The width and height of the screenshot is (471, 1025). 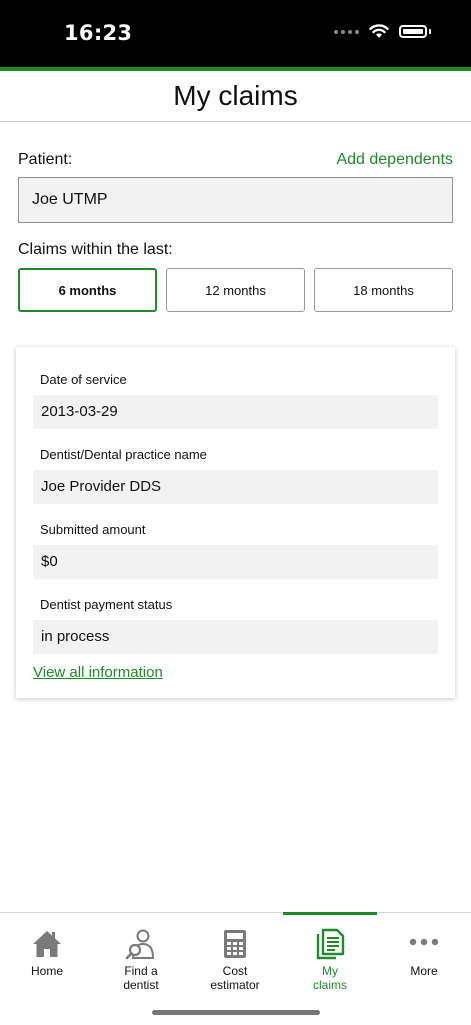 I want to click on status-time: 16:23, so click(x=98, y=33).